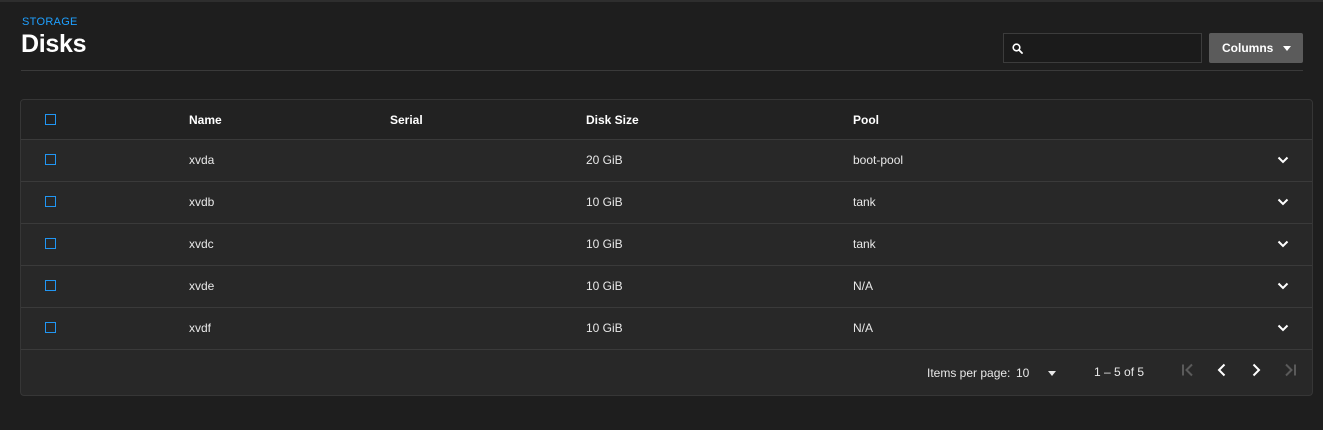 The width and height of the screenshot is (1323, 430). I want to click on select-all-checkbox, so click(50, 119).